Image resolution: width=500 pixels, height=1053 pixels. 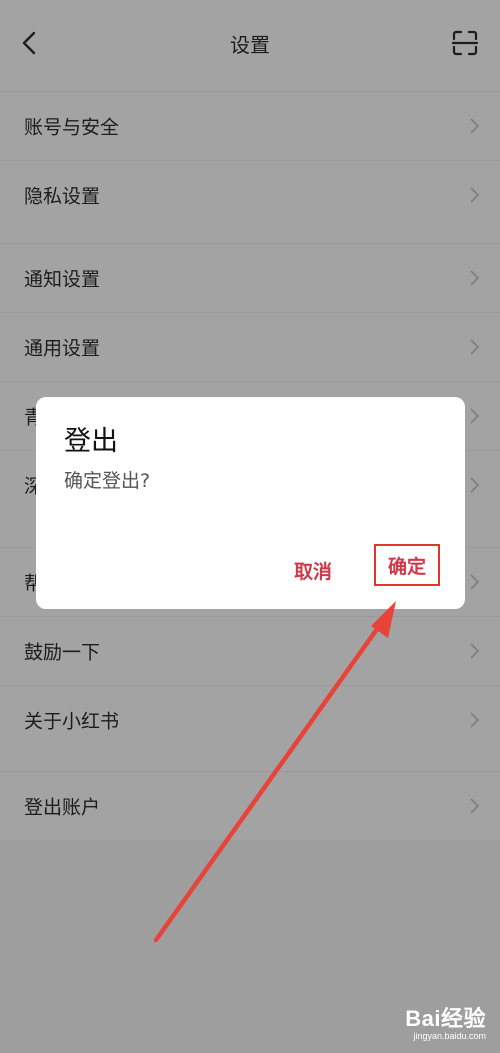 I want to click on settings-item-label: 通用设置, so click(x=62, y=348).